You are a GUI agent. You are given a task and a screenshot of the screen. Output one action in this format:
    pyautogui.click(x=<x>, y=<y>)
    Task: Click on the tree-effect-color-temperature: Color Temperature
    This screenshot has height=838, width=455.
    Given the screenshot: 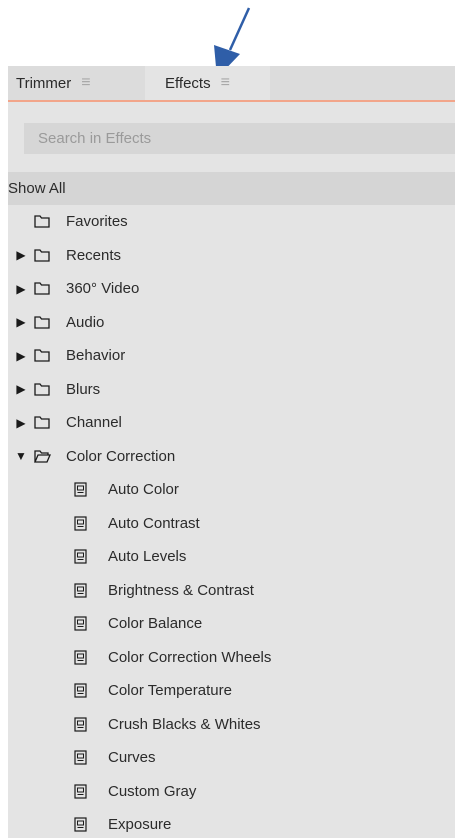 What is the action you would take?
    pyautogui.click(x=231, y=691)
    